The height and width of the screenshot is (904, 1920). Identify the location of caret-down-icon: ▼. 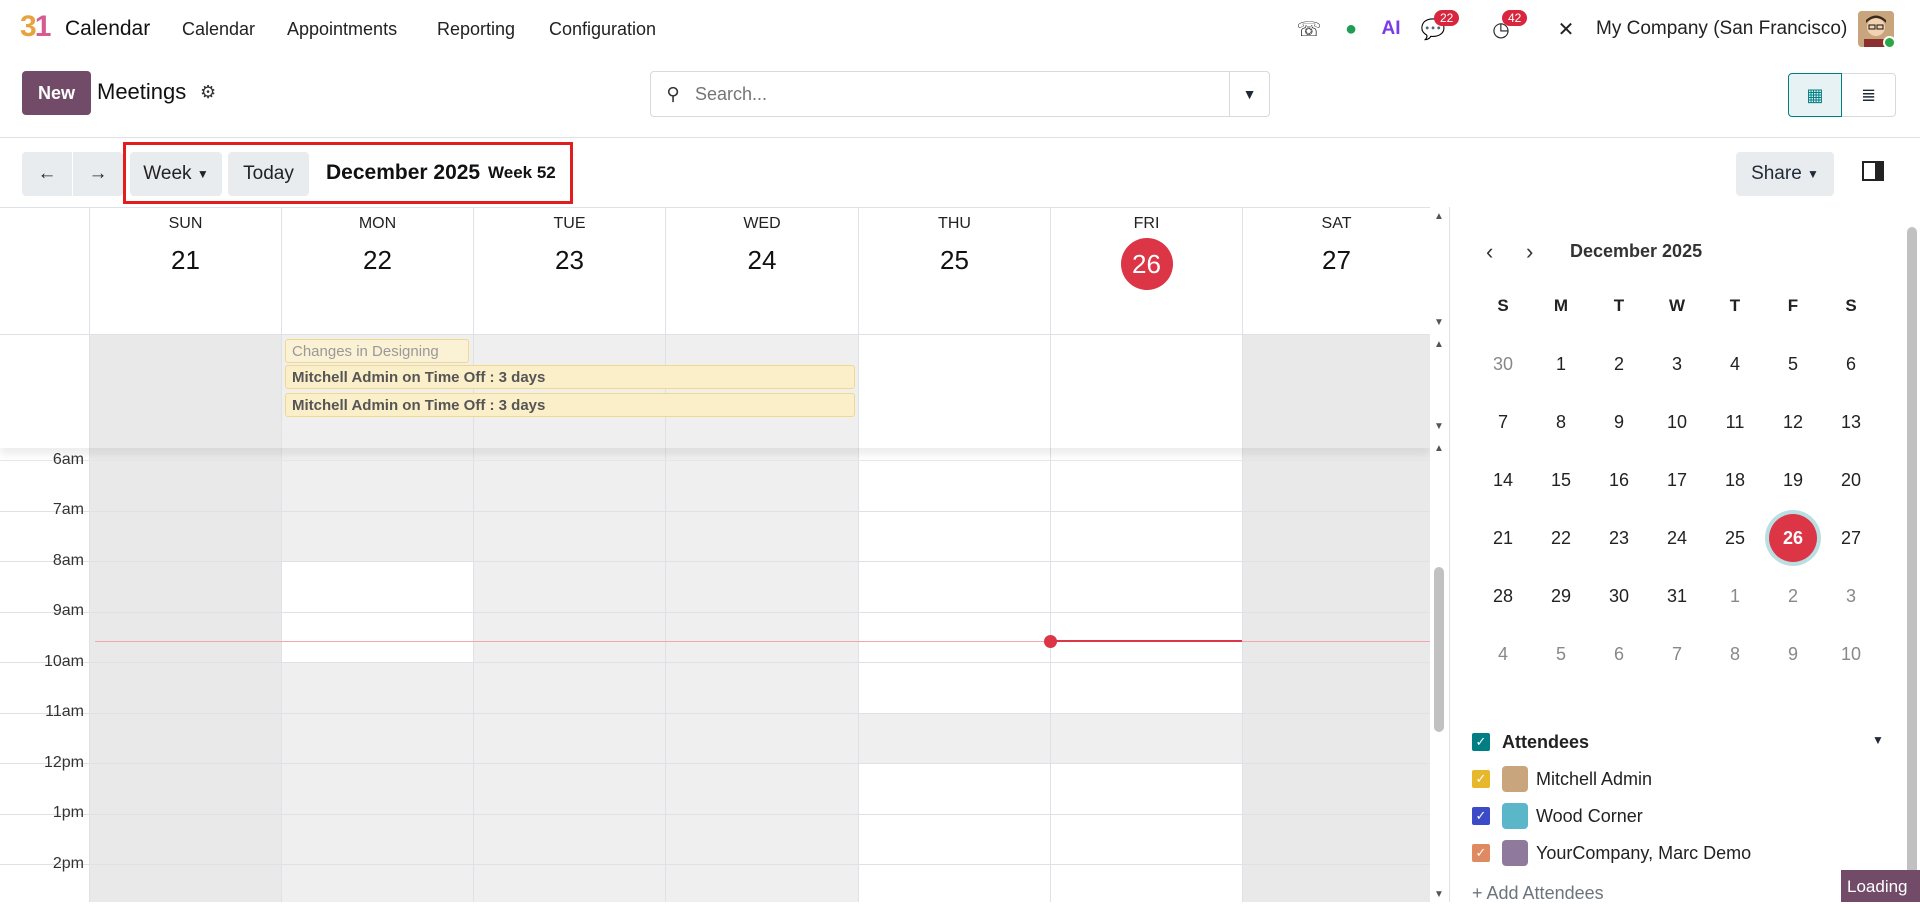
(1878, 740).